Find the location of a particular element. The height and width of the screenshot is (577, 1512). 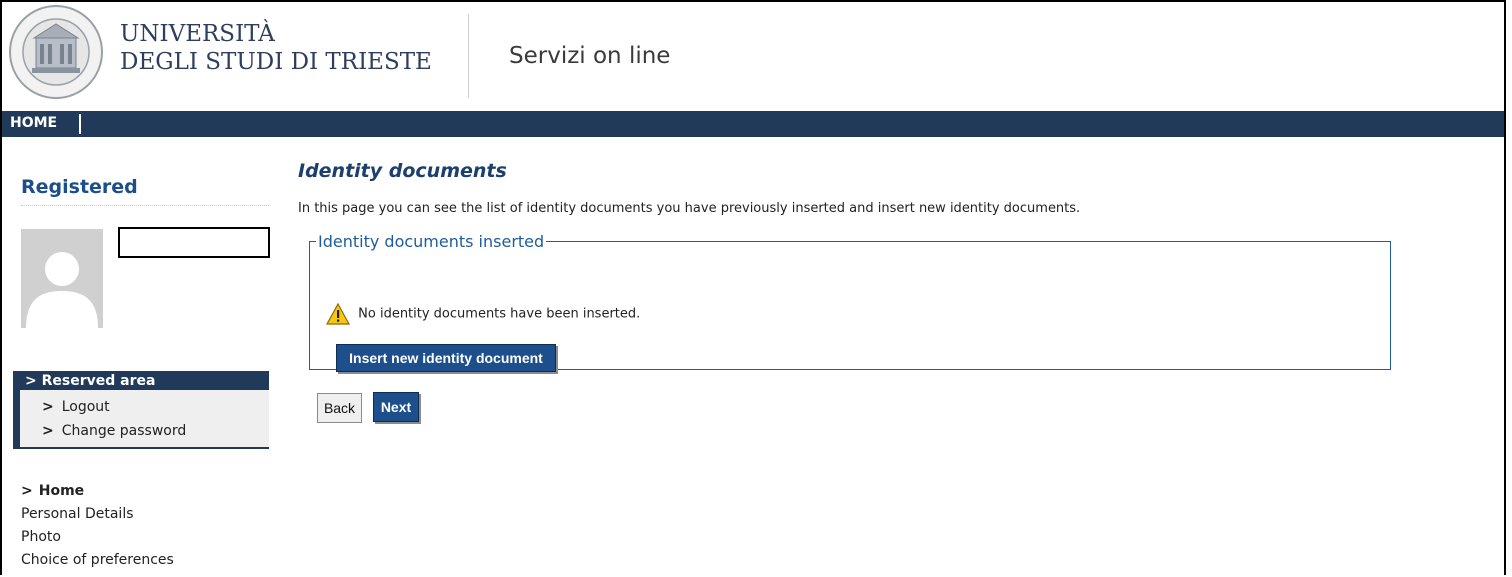

sidebar-item-logout: > Logout is located at coordinates (76, 407).